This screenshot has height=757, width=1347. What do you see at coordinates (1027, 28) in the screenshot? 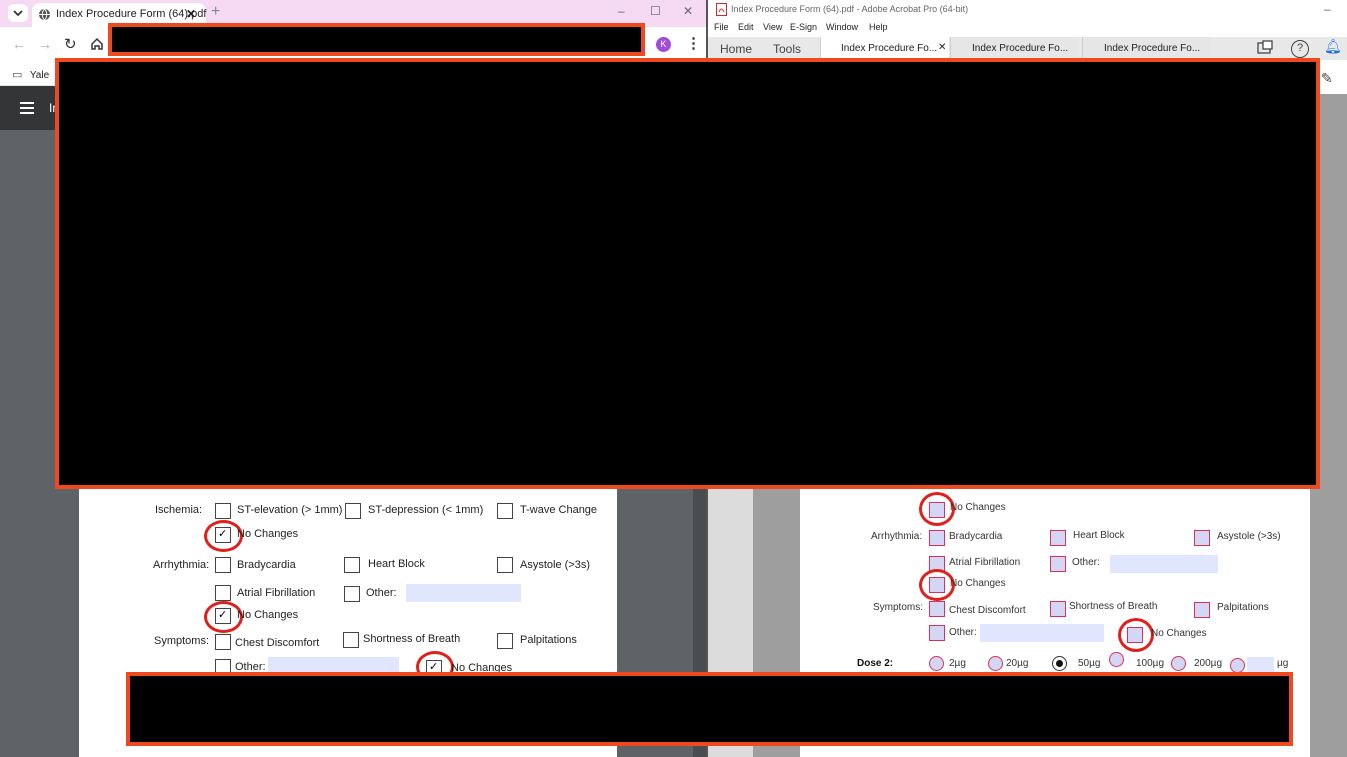
I see `acrobat-menu-bar: File Edit View E-Sign Window Help` at bounding box center [1027, 28].